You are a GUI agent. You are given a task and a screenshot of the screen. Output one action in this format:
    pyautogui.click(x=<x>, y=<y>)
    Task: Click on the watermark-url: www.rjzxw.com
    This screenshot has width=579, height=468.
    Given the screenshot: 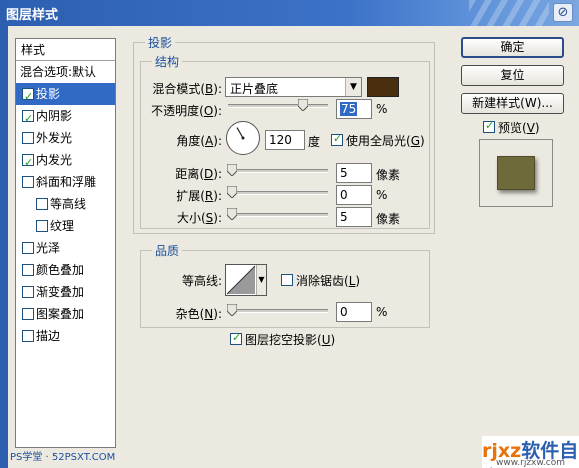 What is the action you would take?
    pyautogui.click(x=530, y=463)
    